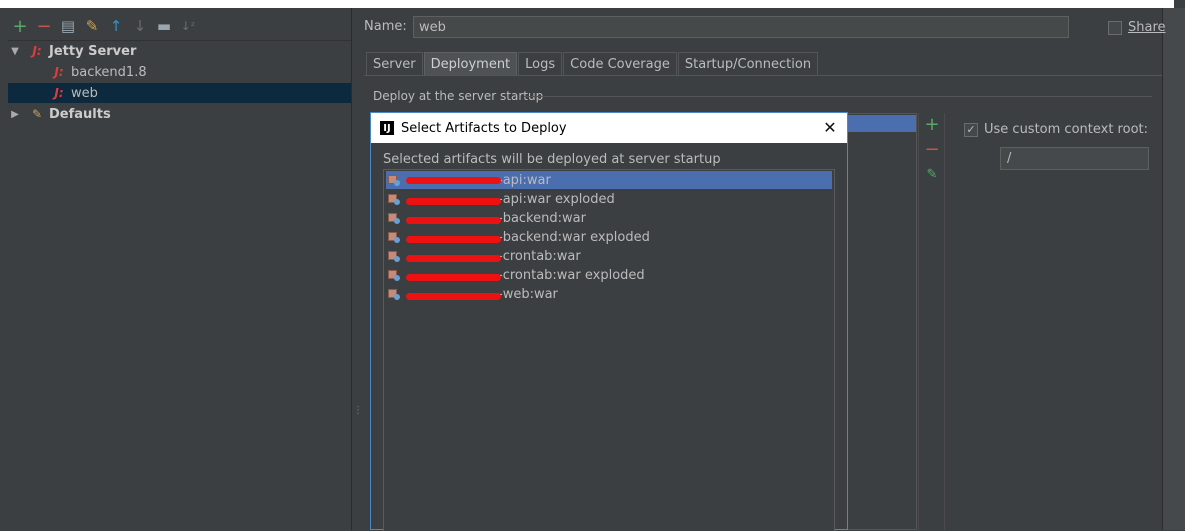  What do you see at coordinates (1074, 158) in the screenshot?
I see `context-root-input: /` at bounding box center [1074, 158].